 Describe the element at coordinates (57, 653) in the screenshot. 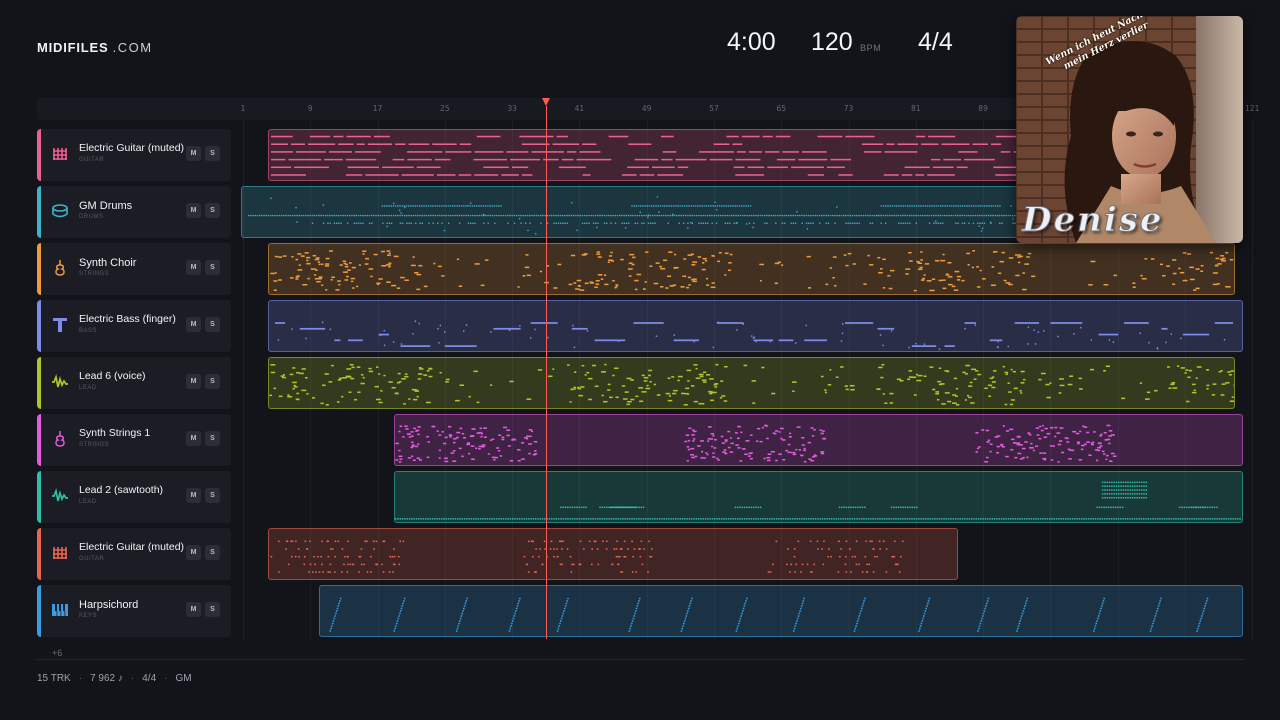

I see `more-tracks-indicator: +6` at that location.